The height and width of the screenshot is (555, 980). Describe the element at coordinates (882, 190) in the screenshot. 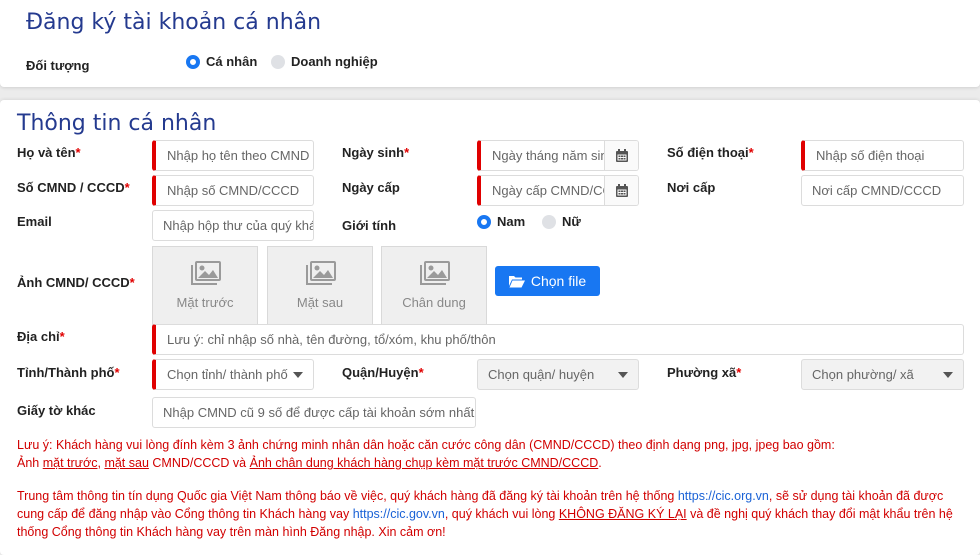

I see `issue-place-input: Nơi cấp CMND/CCCD` at that location.